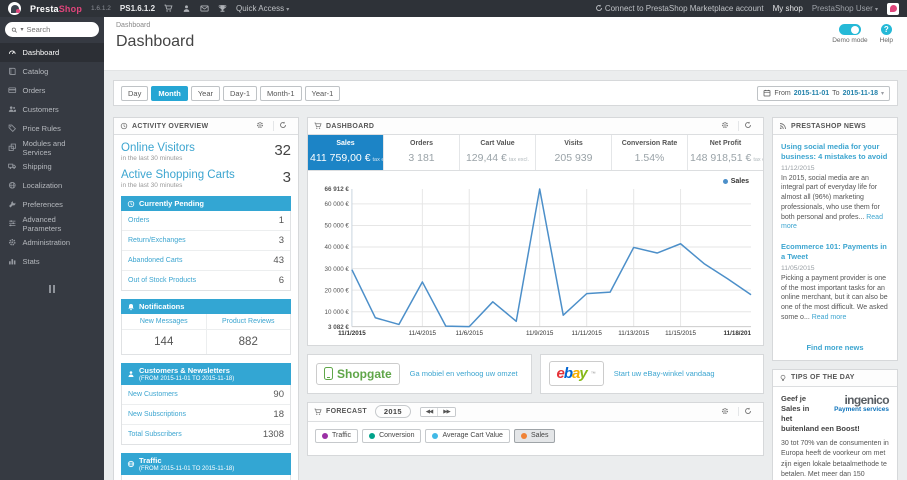 This screenshot has height=480, width=907. What do you see at coordinates (893, 8) in the screenshot?
I see `avatar` at bounding box center [893, 8].